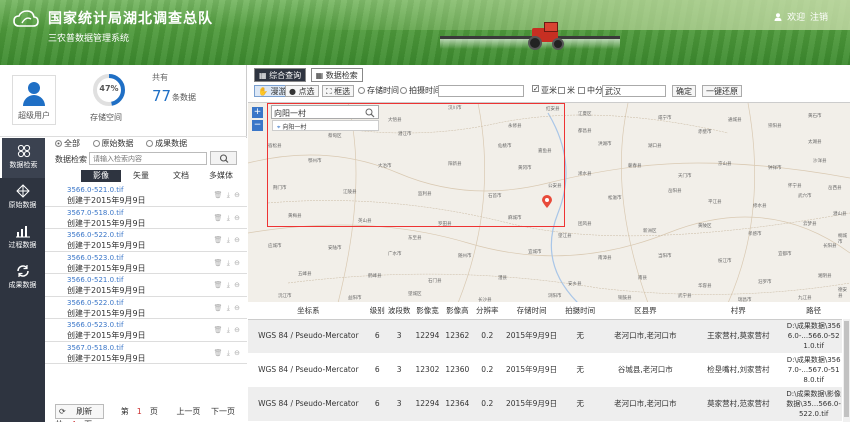 This screenshot has width=850, height=422. What do you see at coordinates (67, 143) in the screenshot?
I see `radio-all: 全部` at bounding box center [67, 143].